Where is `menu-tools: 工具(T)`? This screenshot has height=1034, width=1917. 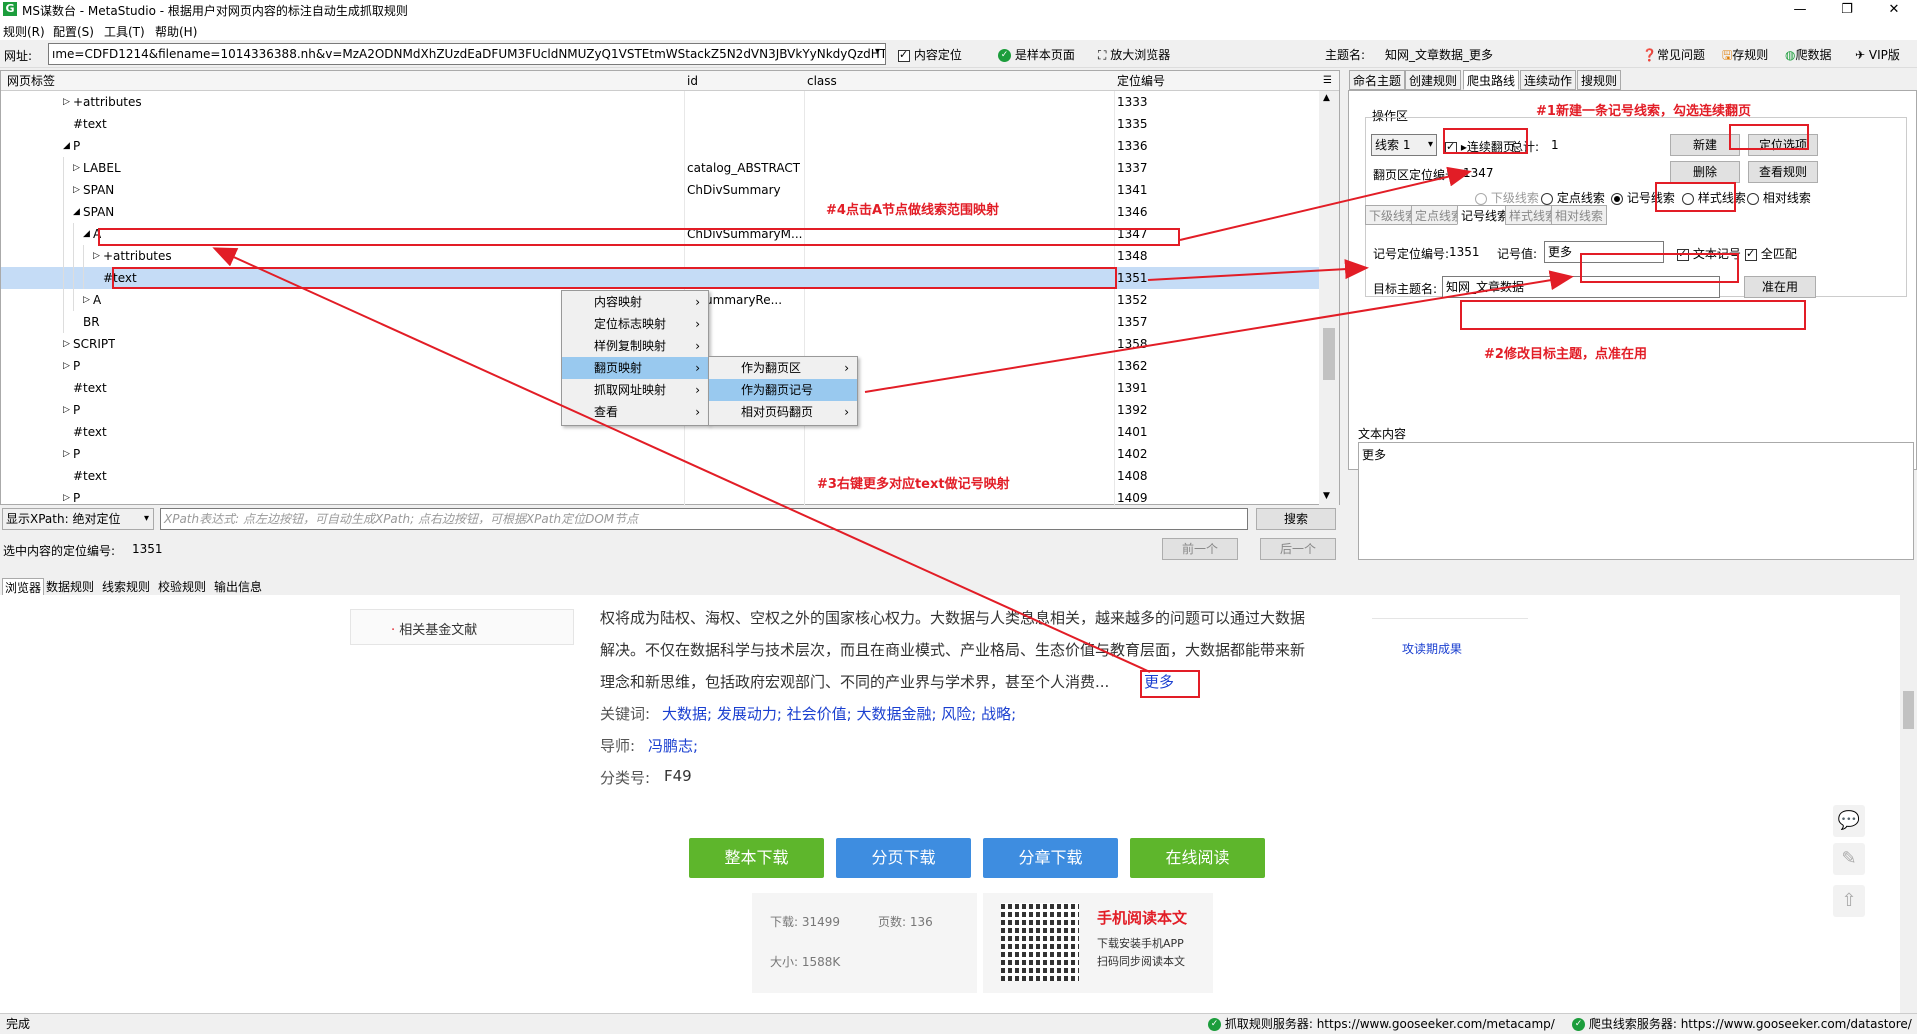 menu-tools: 工具(T) is located at coordinates (124, 31).